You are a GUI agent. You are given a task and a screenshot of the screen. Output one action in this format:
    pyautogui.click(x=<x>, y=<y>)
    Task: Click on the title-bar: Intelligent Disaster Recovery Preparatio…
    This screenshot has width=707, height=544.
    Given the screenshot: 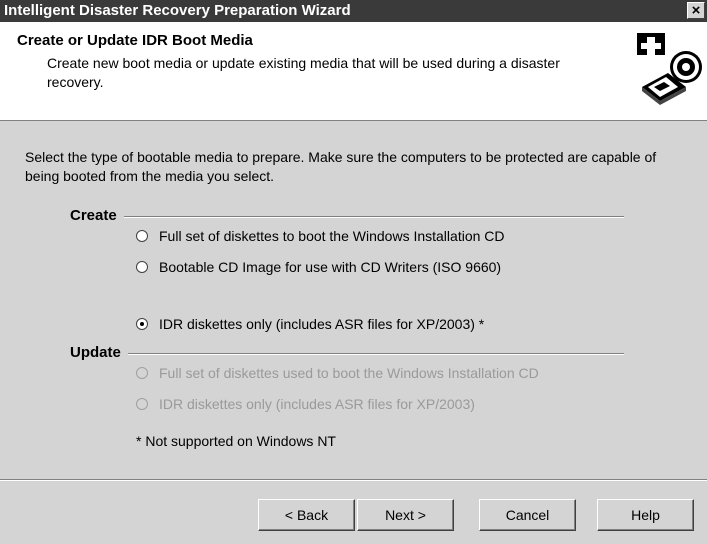 What is the action you would take?
    pyautogui.click(x=353, y=11)
    